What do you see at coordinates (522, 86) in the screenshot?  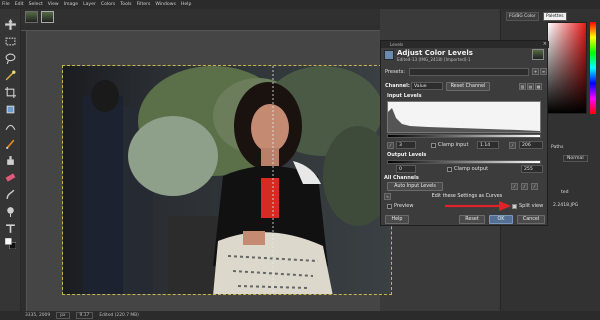 I see `linear-histogram-icon: ▥` at bounding box center [522, 86].